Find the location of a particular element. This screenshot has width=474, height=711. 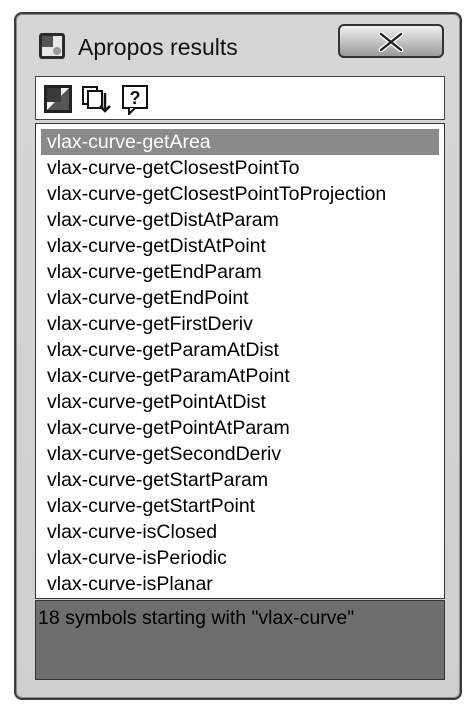

list-item: vlax-curve-isPlanar is located at coordinates (240, 584).